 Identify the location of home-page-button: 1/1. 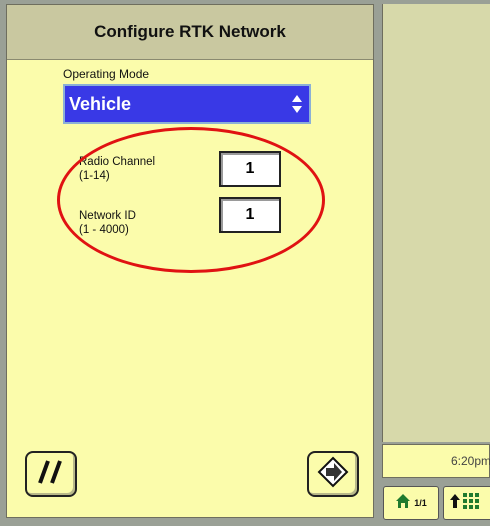
(411, 503).